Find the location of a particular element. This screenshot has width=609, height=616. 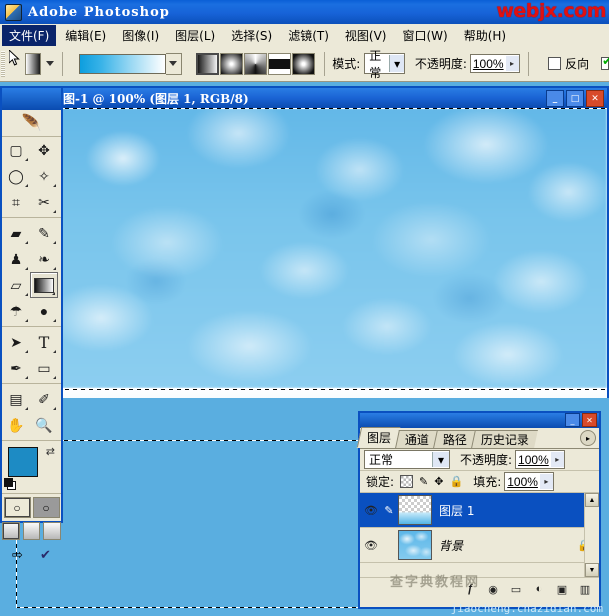

check-mark-button: ✔ is located at coordinates (46, 555).